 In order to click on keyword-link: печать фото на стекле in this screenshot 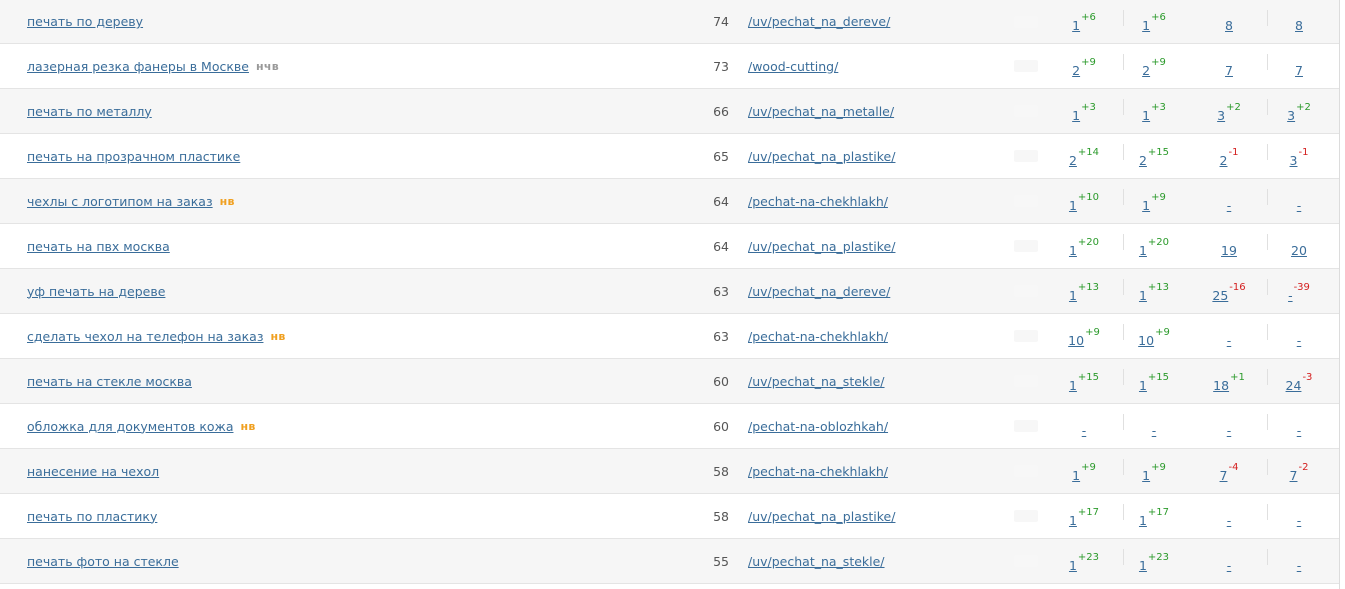, I will do `click(103, 561)`.